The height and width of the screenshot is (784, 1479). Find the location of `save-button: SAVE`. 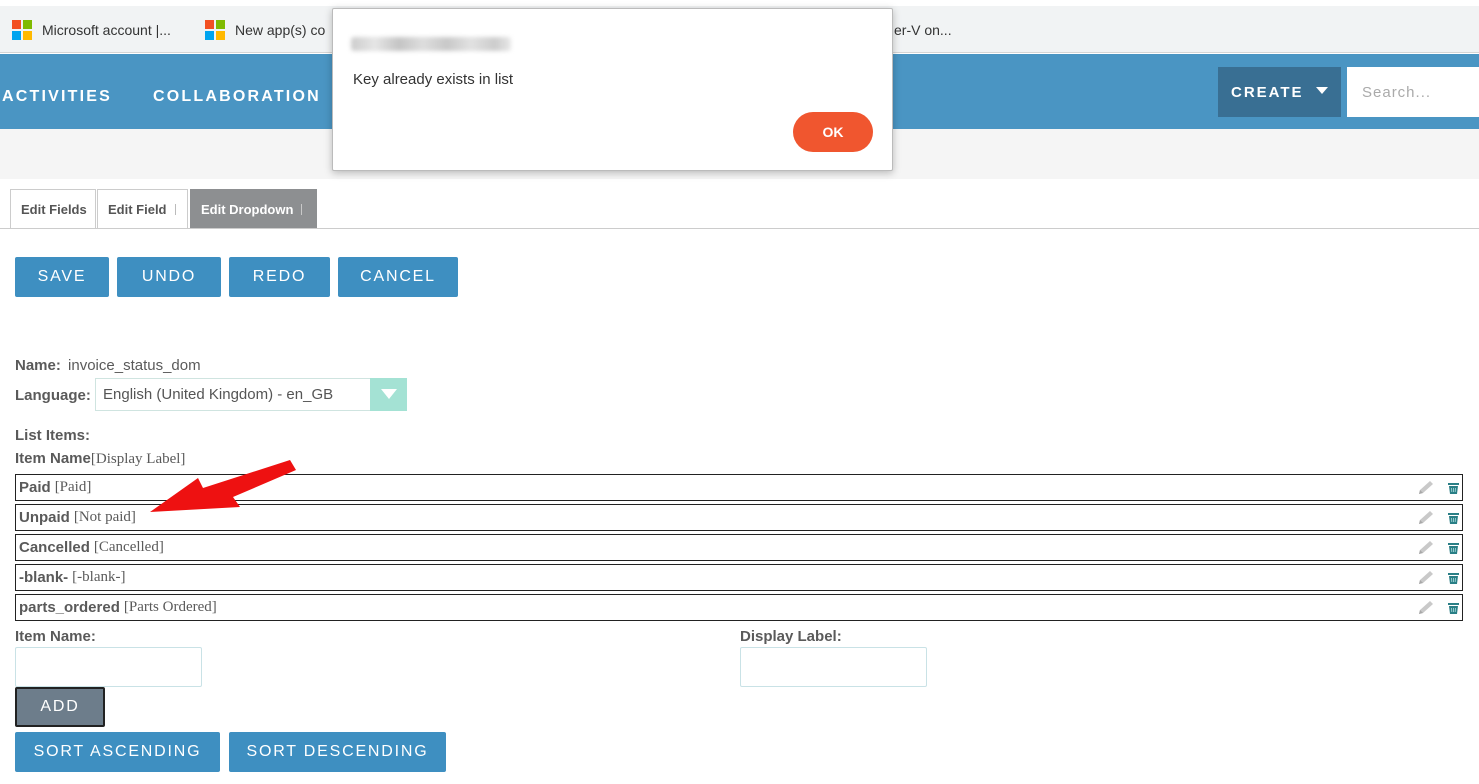

save-button: SAVE is located at coordinates (62, 277).